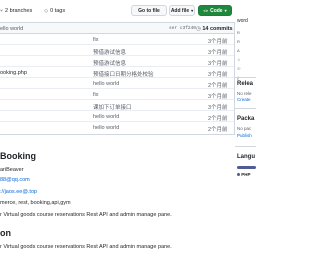 This screenshot has height=256, width=320. I want to click on readme-tags: merce, rest, booking,api,gym, so click(35, 203).